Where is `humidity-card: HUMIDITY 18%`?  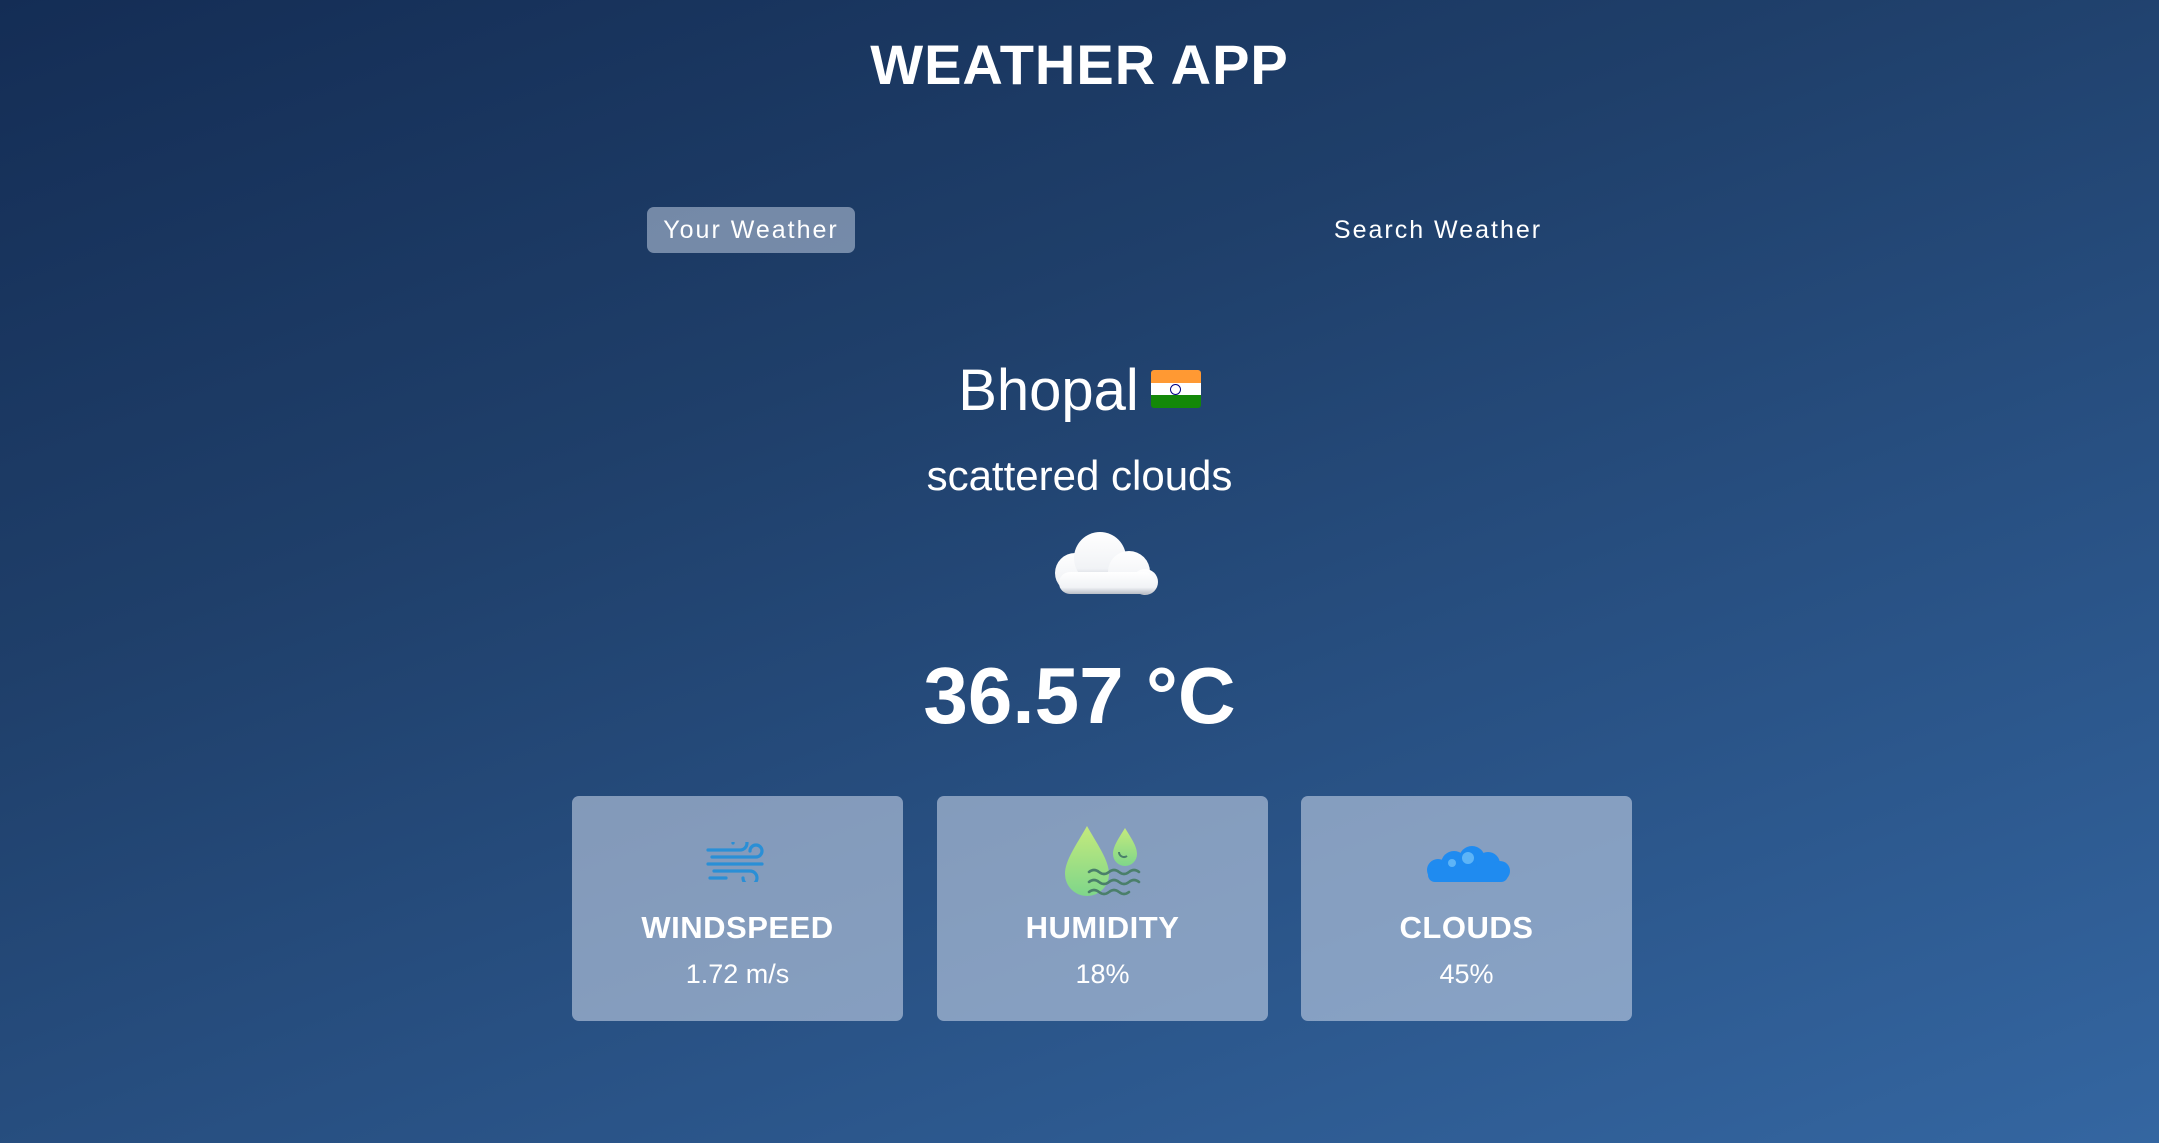 humidity-card: HUMIDITY 18% is located at coordinates (1102, 908).